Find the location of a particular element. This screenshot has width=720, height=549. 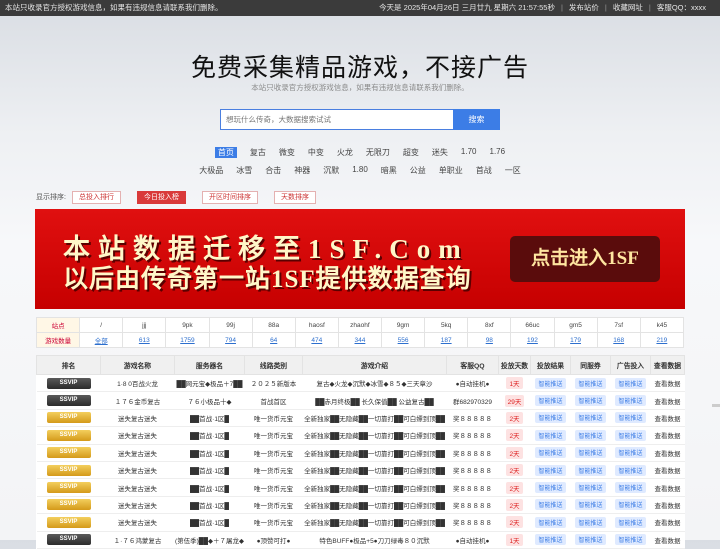

nav-item: 暗黑 is located at coordinates (389, 170).